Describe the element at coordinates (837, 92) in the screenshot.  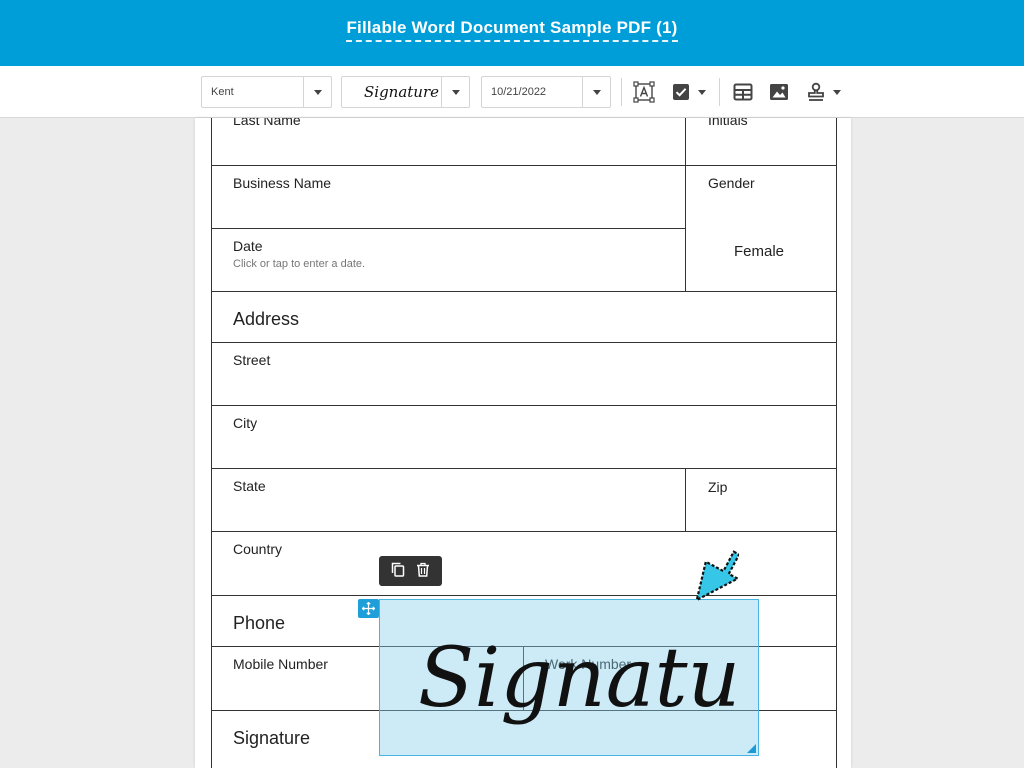
I see `stamp-dropdown-icon` at that location.